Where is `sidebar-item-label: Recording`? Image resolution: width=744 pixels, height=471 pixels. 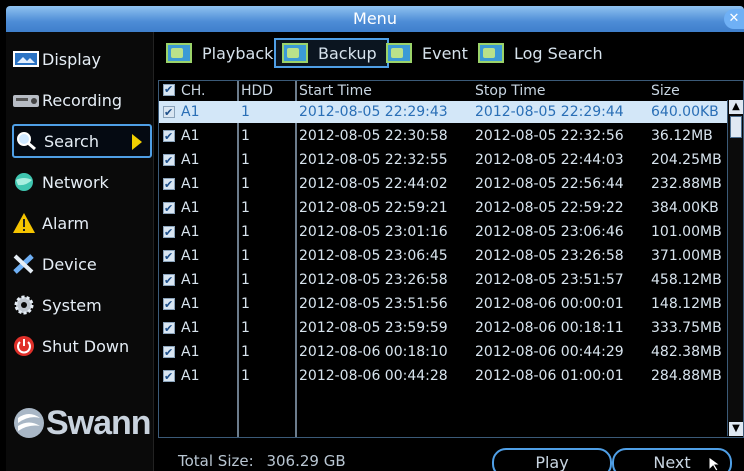
sidebar-item-label: Recording is located at coordinates (82, 100).